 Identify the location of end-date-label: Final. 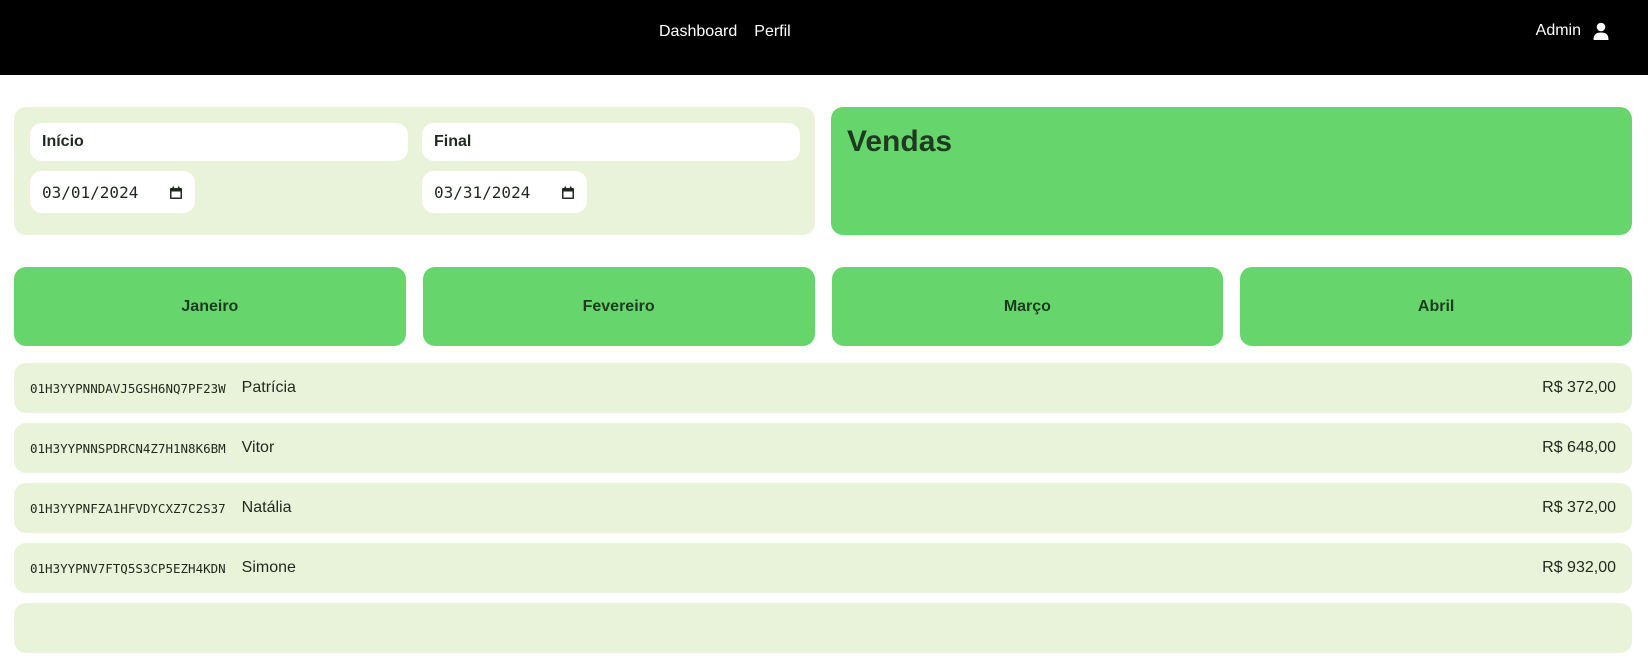
(611, 142).